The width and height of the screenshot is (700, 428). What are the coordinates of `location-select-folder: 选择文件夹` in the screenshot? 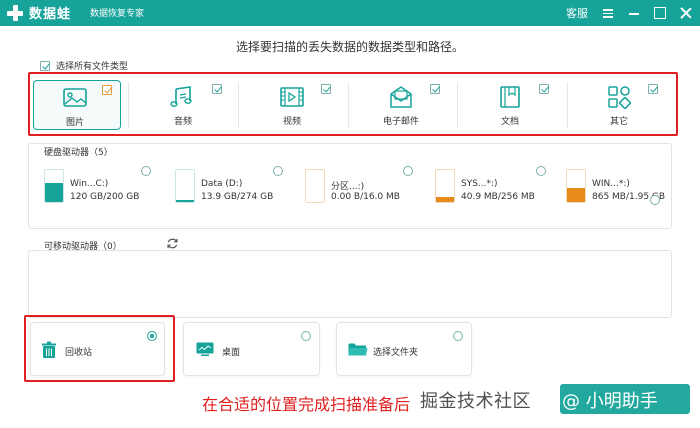 It's located at (404, 349).